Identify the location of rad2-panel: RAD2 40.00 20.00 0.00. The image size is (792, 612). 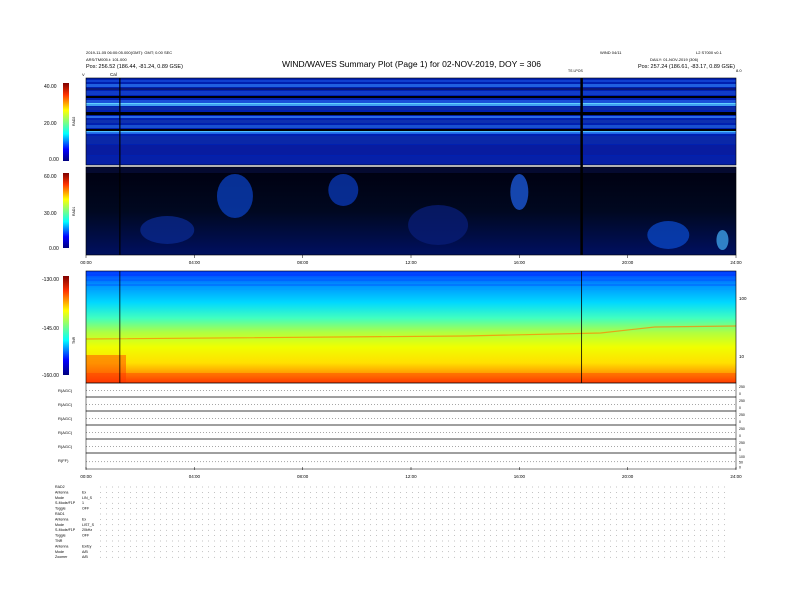
(390, 121).